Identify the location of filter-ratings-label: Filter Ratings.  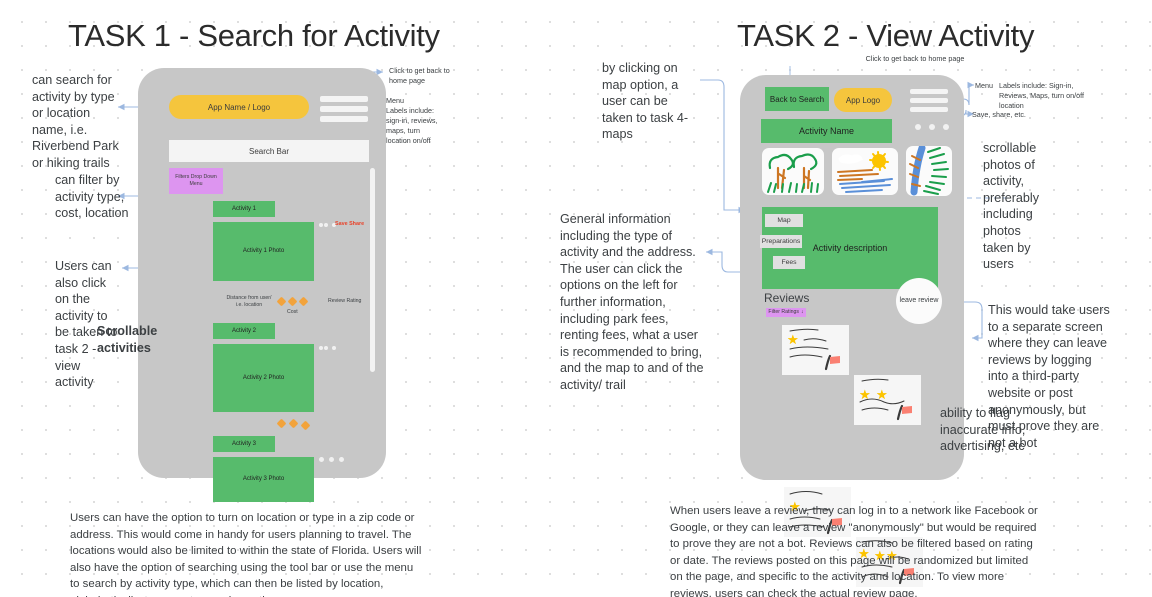
(783, 311).